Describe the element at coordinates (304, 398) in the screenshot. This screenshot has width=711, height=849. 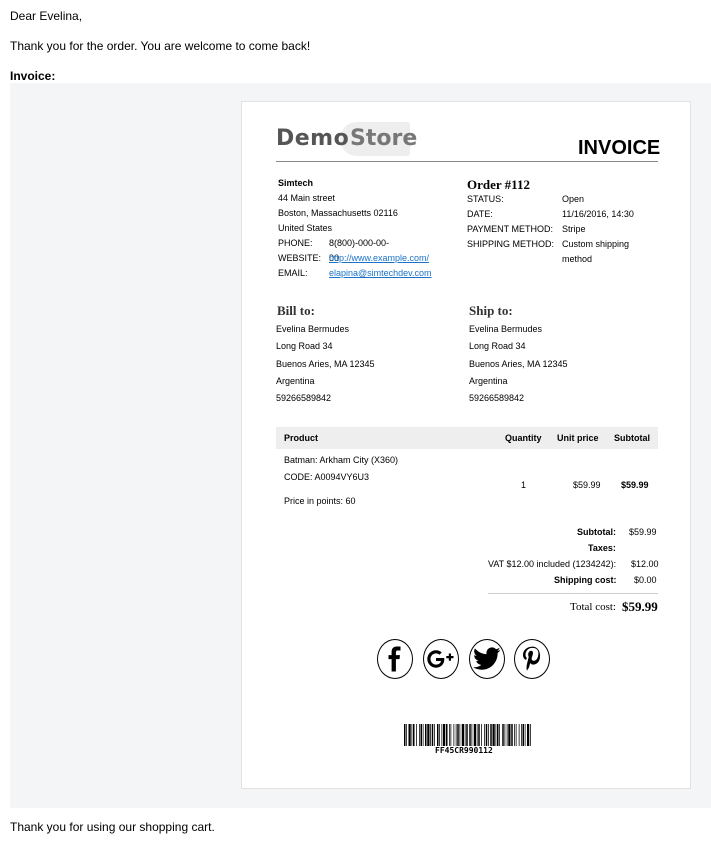
I see `bill-to-phone: 59266589842` at that location.